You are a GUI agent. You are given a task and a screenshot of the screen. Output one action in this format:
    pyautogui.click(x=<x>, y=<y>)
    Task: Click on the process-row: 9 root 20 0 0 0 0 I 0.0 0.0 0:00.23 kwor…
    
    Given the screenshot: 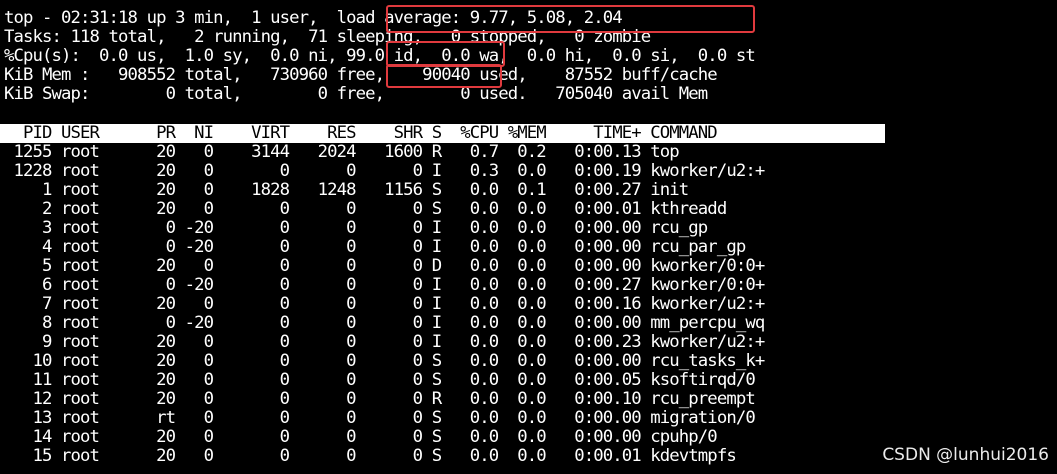 What is the action you would take?
    pyautogui.click(x=384, y=342)
    